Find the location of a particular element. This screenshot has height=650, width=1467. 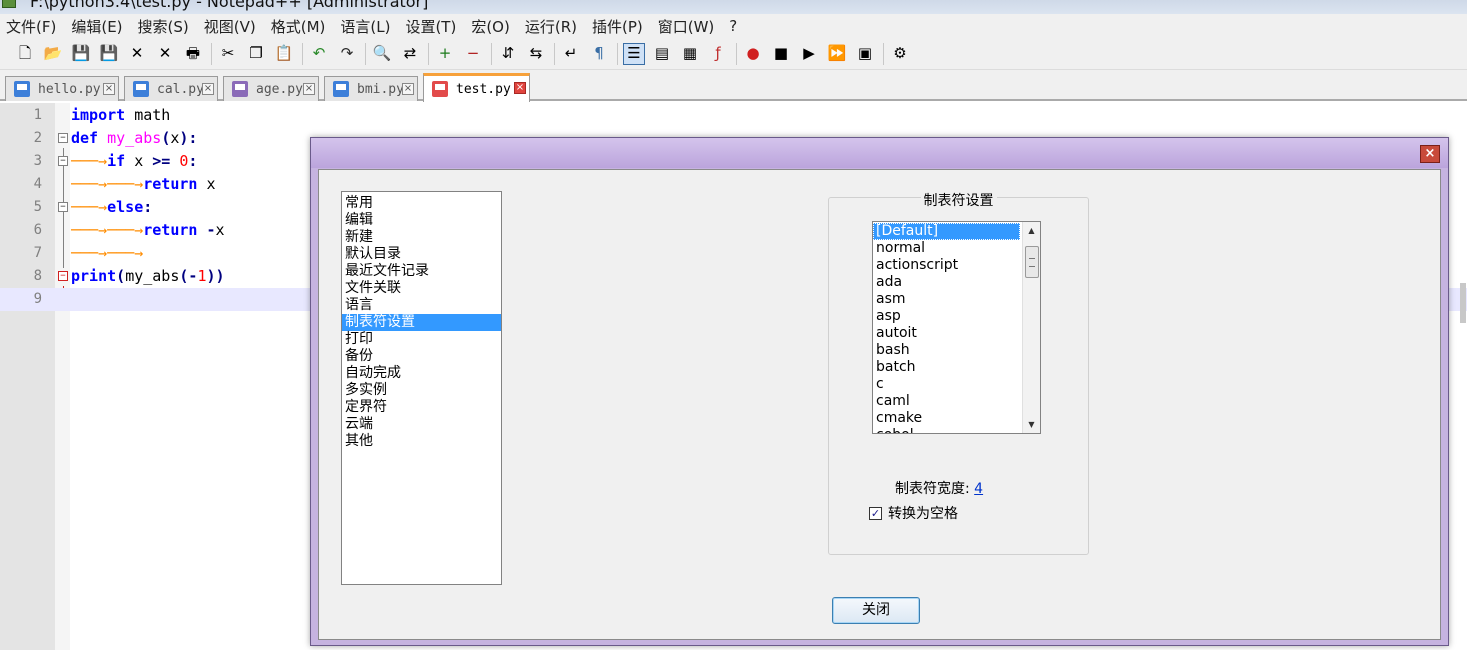

word-wrap-icon: ↵ is located at coordinates (571, 54).